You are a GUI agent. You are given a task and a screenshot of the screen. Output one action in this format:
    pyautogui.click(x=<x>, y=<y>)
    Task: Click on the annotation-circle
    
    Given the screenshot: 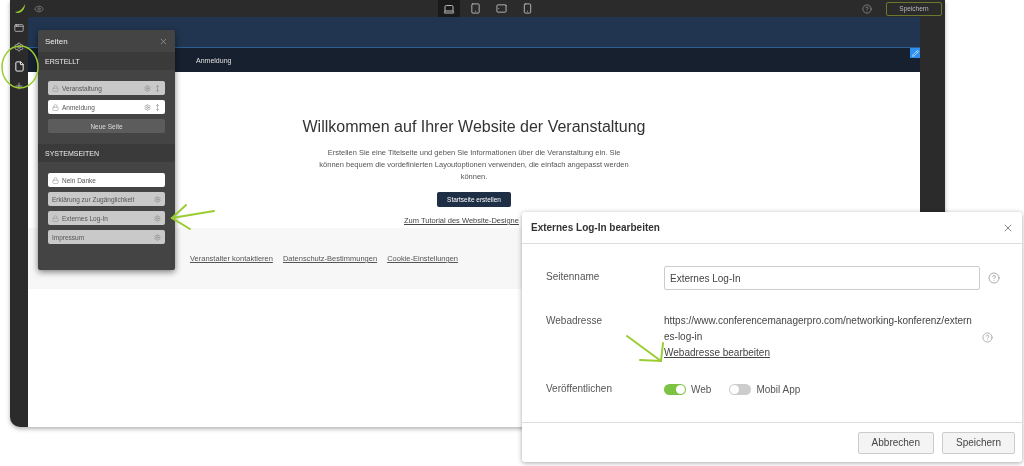 What is the action you would take?
    pyautogui.click(x=20, y=67)
    